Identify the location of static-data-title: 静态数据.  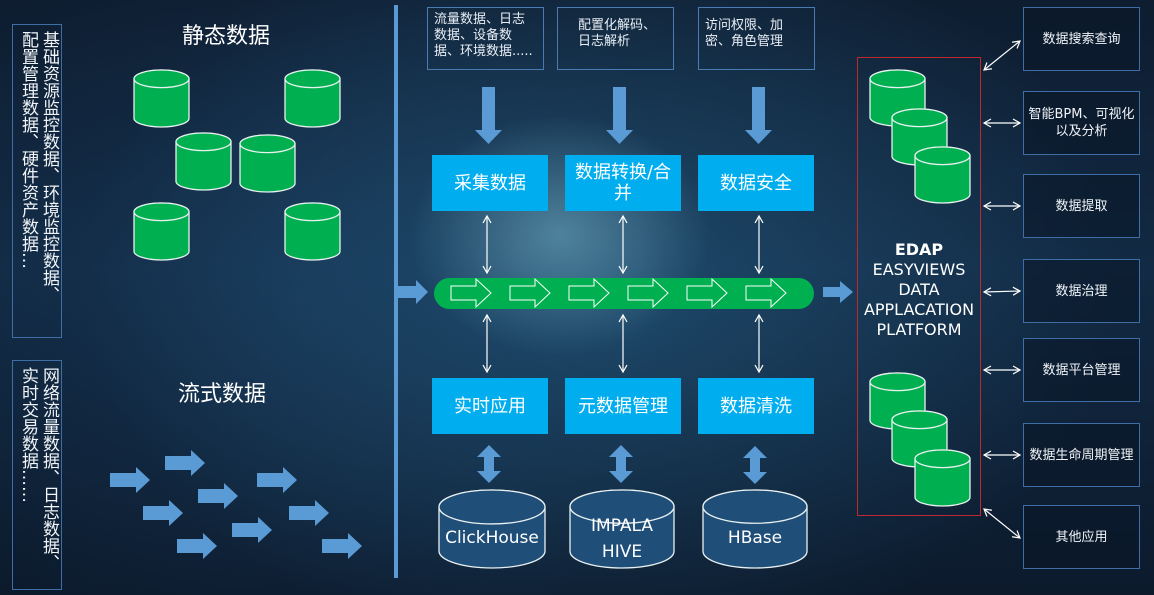
(225, 36).